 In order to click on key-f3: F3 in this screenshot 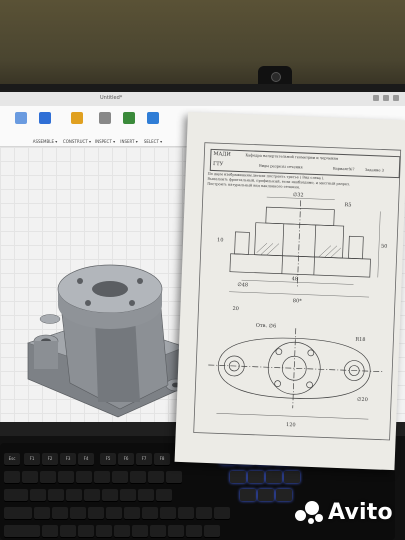, I will do `click(68, 459)`.